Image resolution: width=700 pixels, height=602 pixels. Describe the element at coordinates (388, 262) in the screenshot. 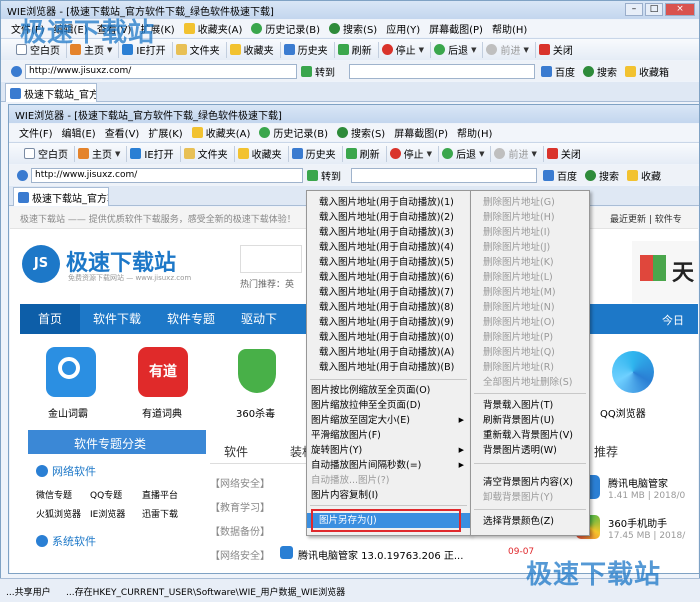

I see `ctx-load-image-5: 载入图片地址(用于自动播放)(5)` at that location.